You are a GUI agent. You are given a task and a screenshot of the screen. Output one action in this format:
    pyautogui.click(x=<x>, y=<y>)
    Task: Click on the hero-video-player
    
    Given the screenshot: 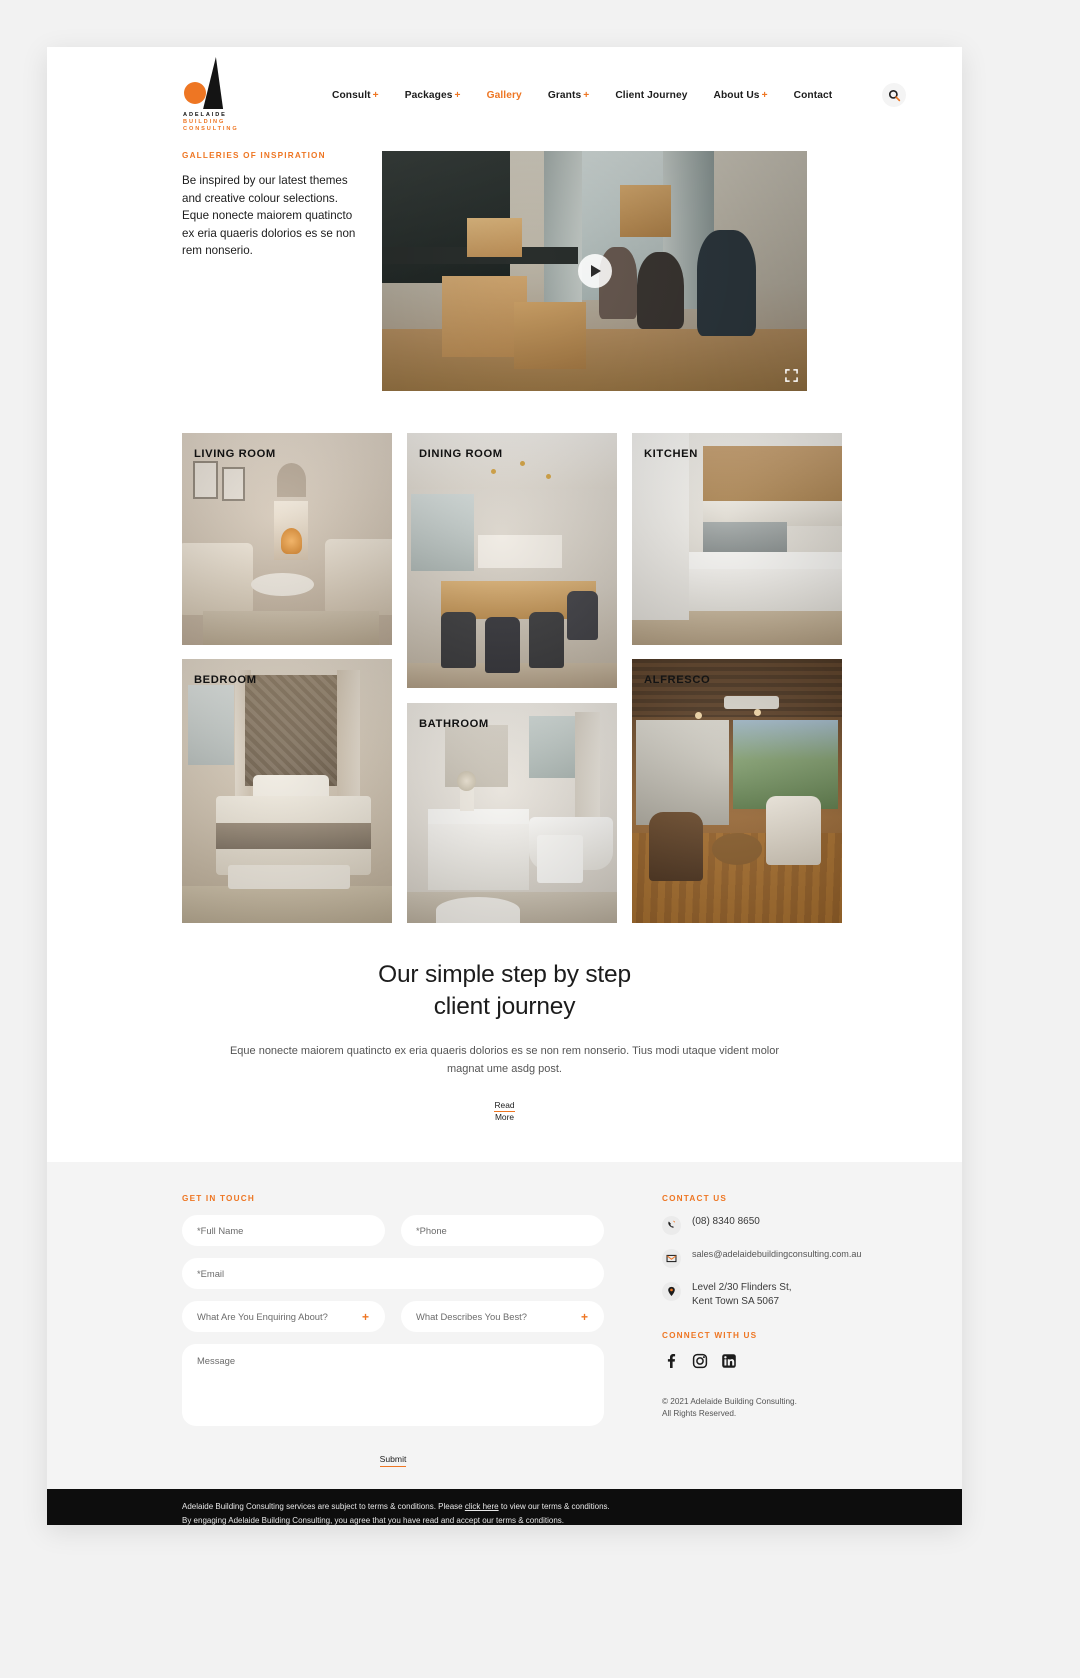 What is the action you would take?
    pyautogui.click(x=594, y=271)
    